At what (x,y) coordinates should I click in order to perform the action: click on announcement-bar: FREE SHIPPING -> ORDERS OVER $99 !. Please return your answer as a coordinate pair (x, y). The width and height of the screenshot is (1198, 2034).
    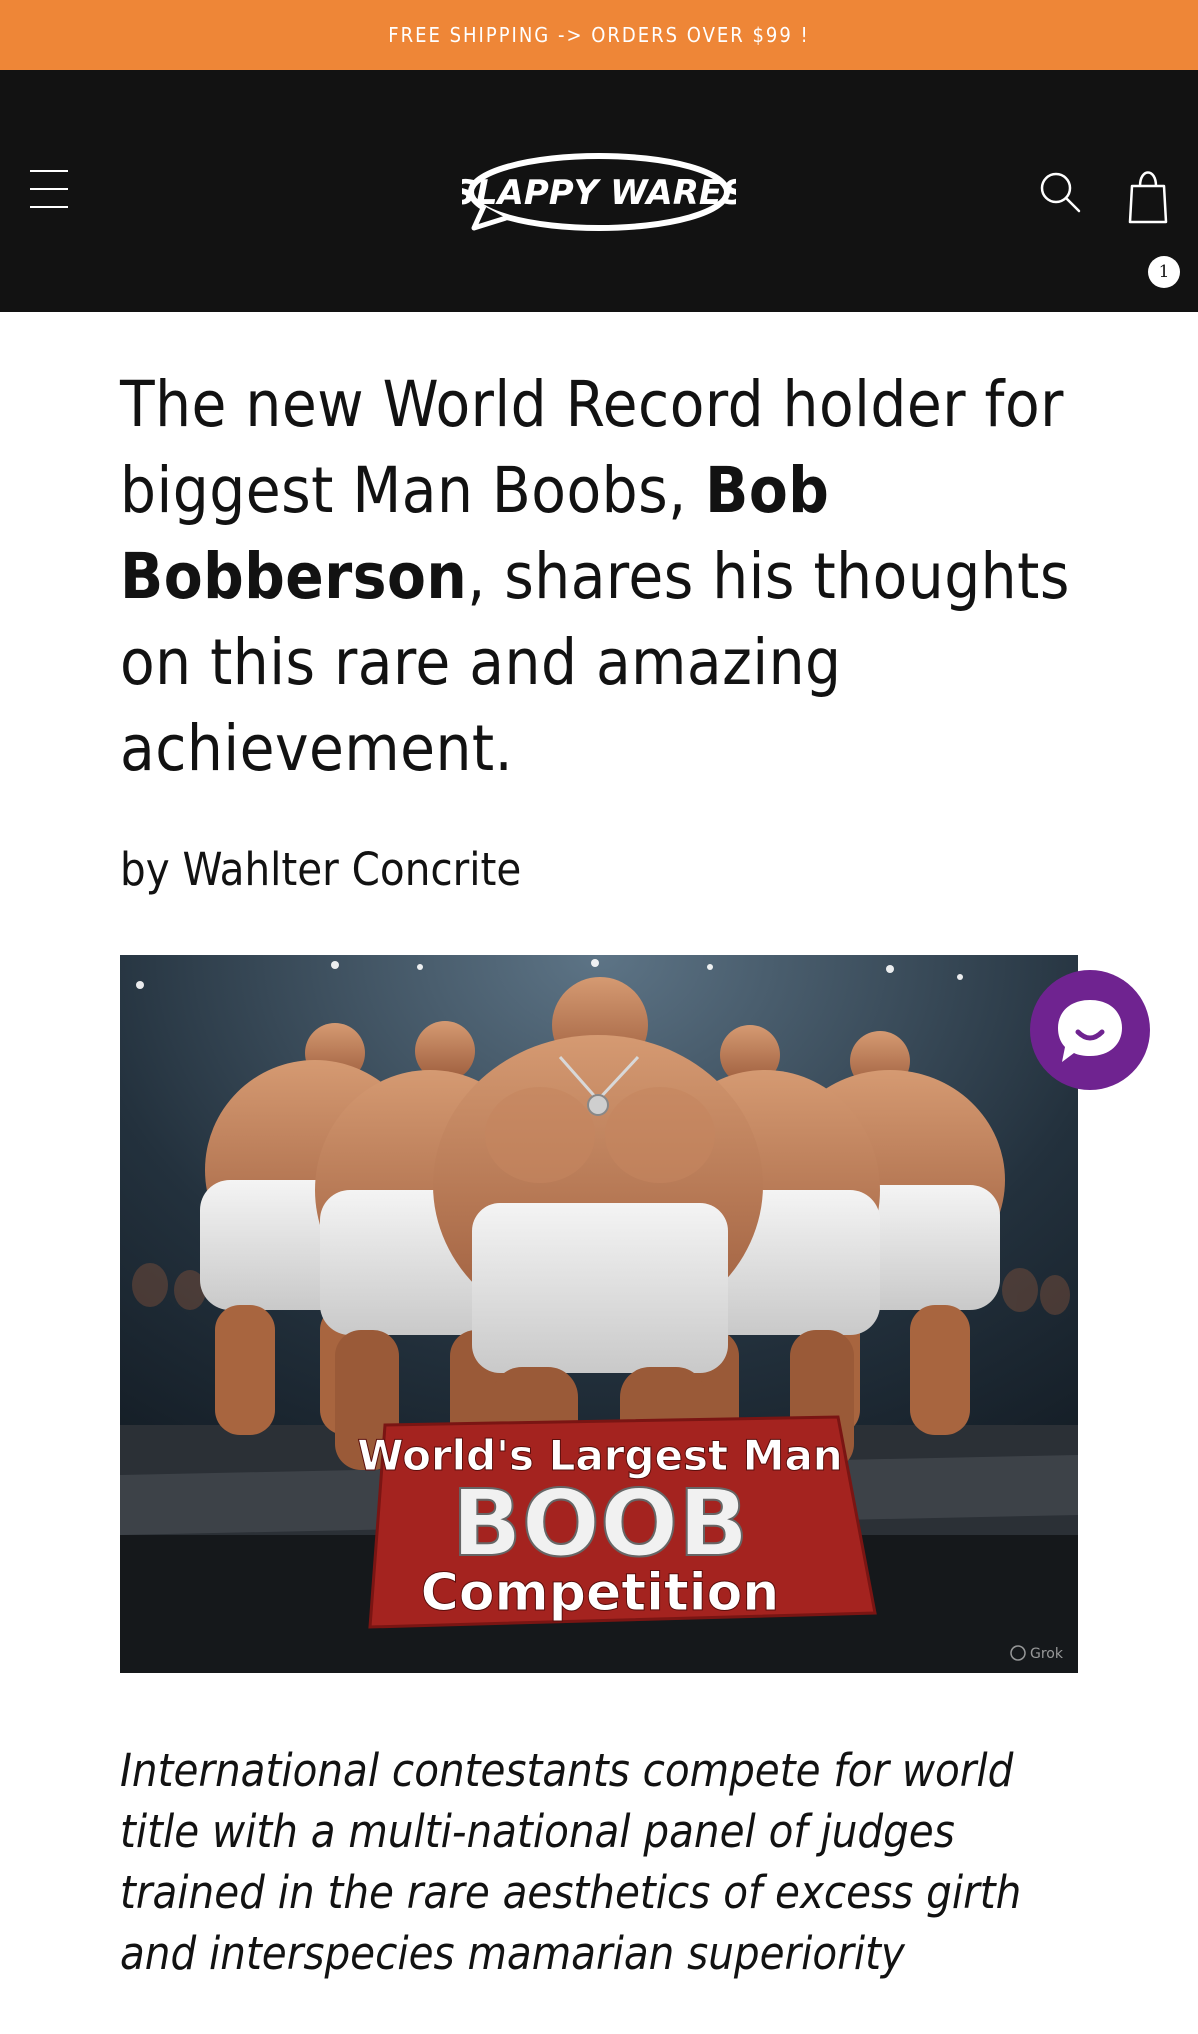
    Looking at the image, I should click on (599, 35).